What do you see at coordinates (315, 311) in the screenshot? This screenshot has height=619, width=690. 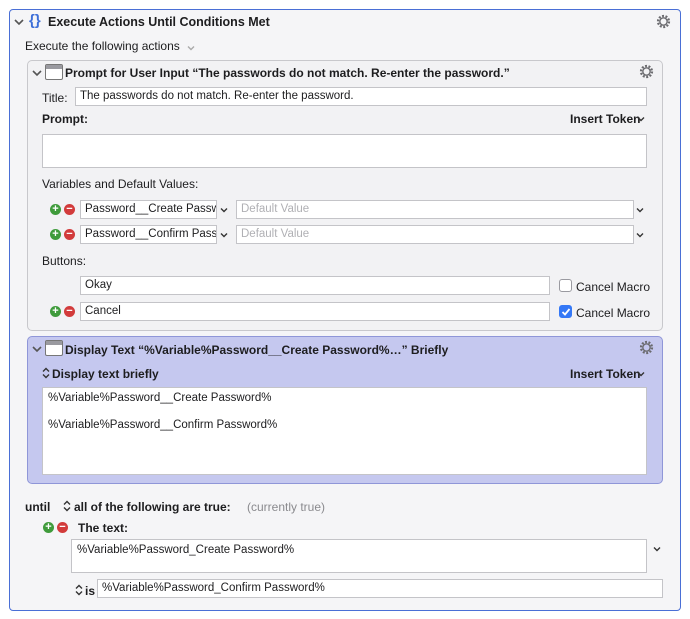 I see `button-label-field: Cancel` at bounding box center [315, 311].